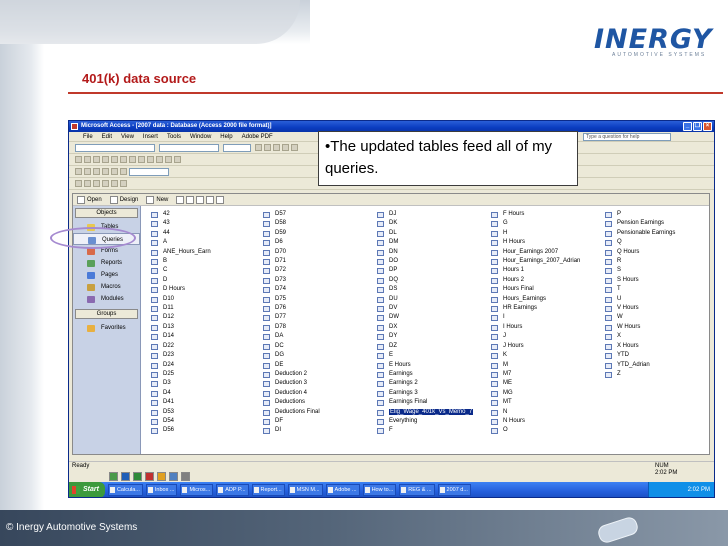  What do you see at coordinates (656, 242) in the screenshot?
I see `query-item: Q` at bounding box center [656, 242].